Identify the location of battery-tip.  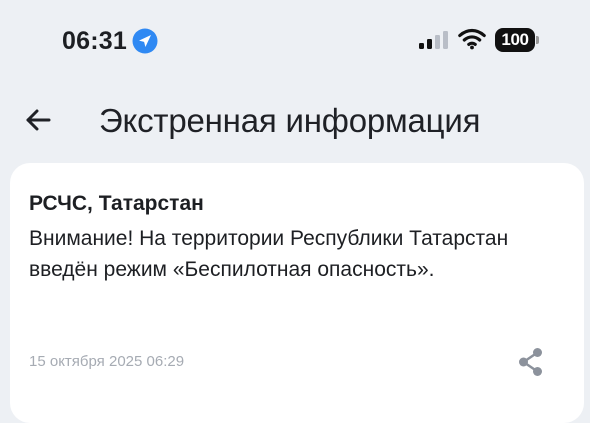
(537, 40).